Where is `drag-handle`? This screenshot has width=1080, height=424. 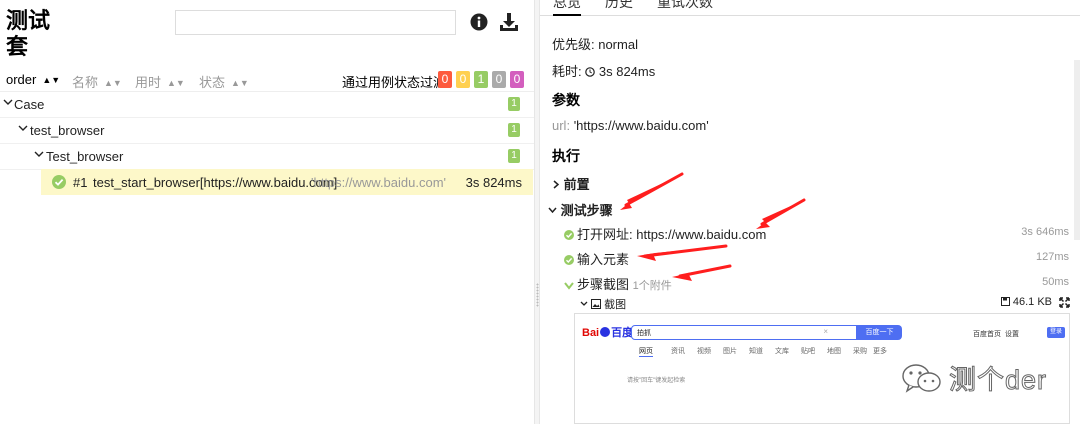
drag-handle is located at coordinates (537, 295).